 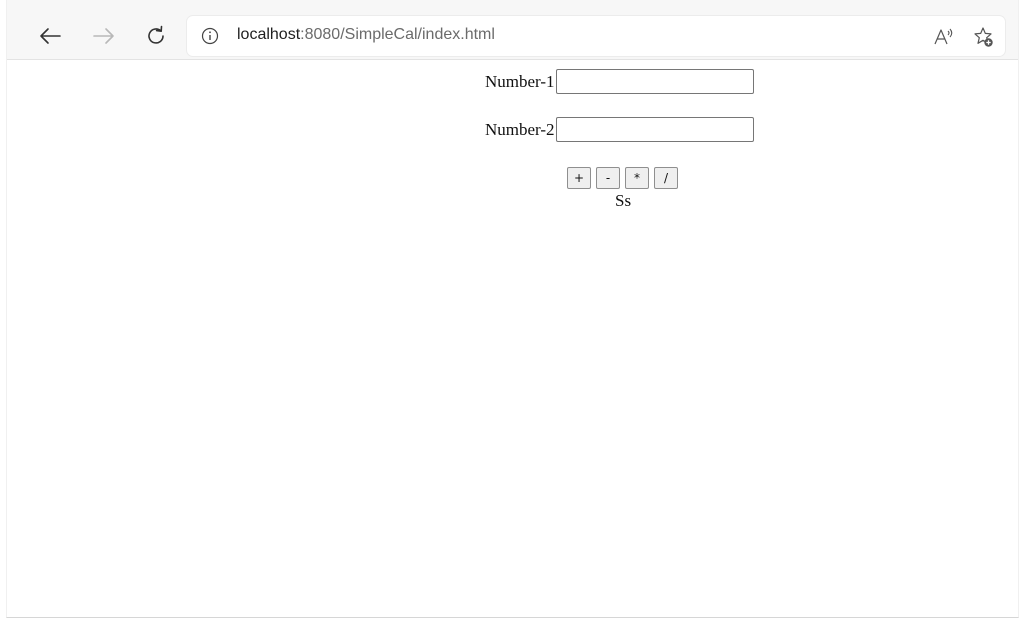 I want to click on divide-button: /, so click(x=666, y=178).